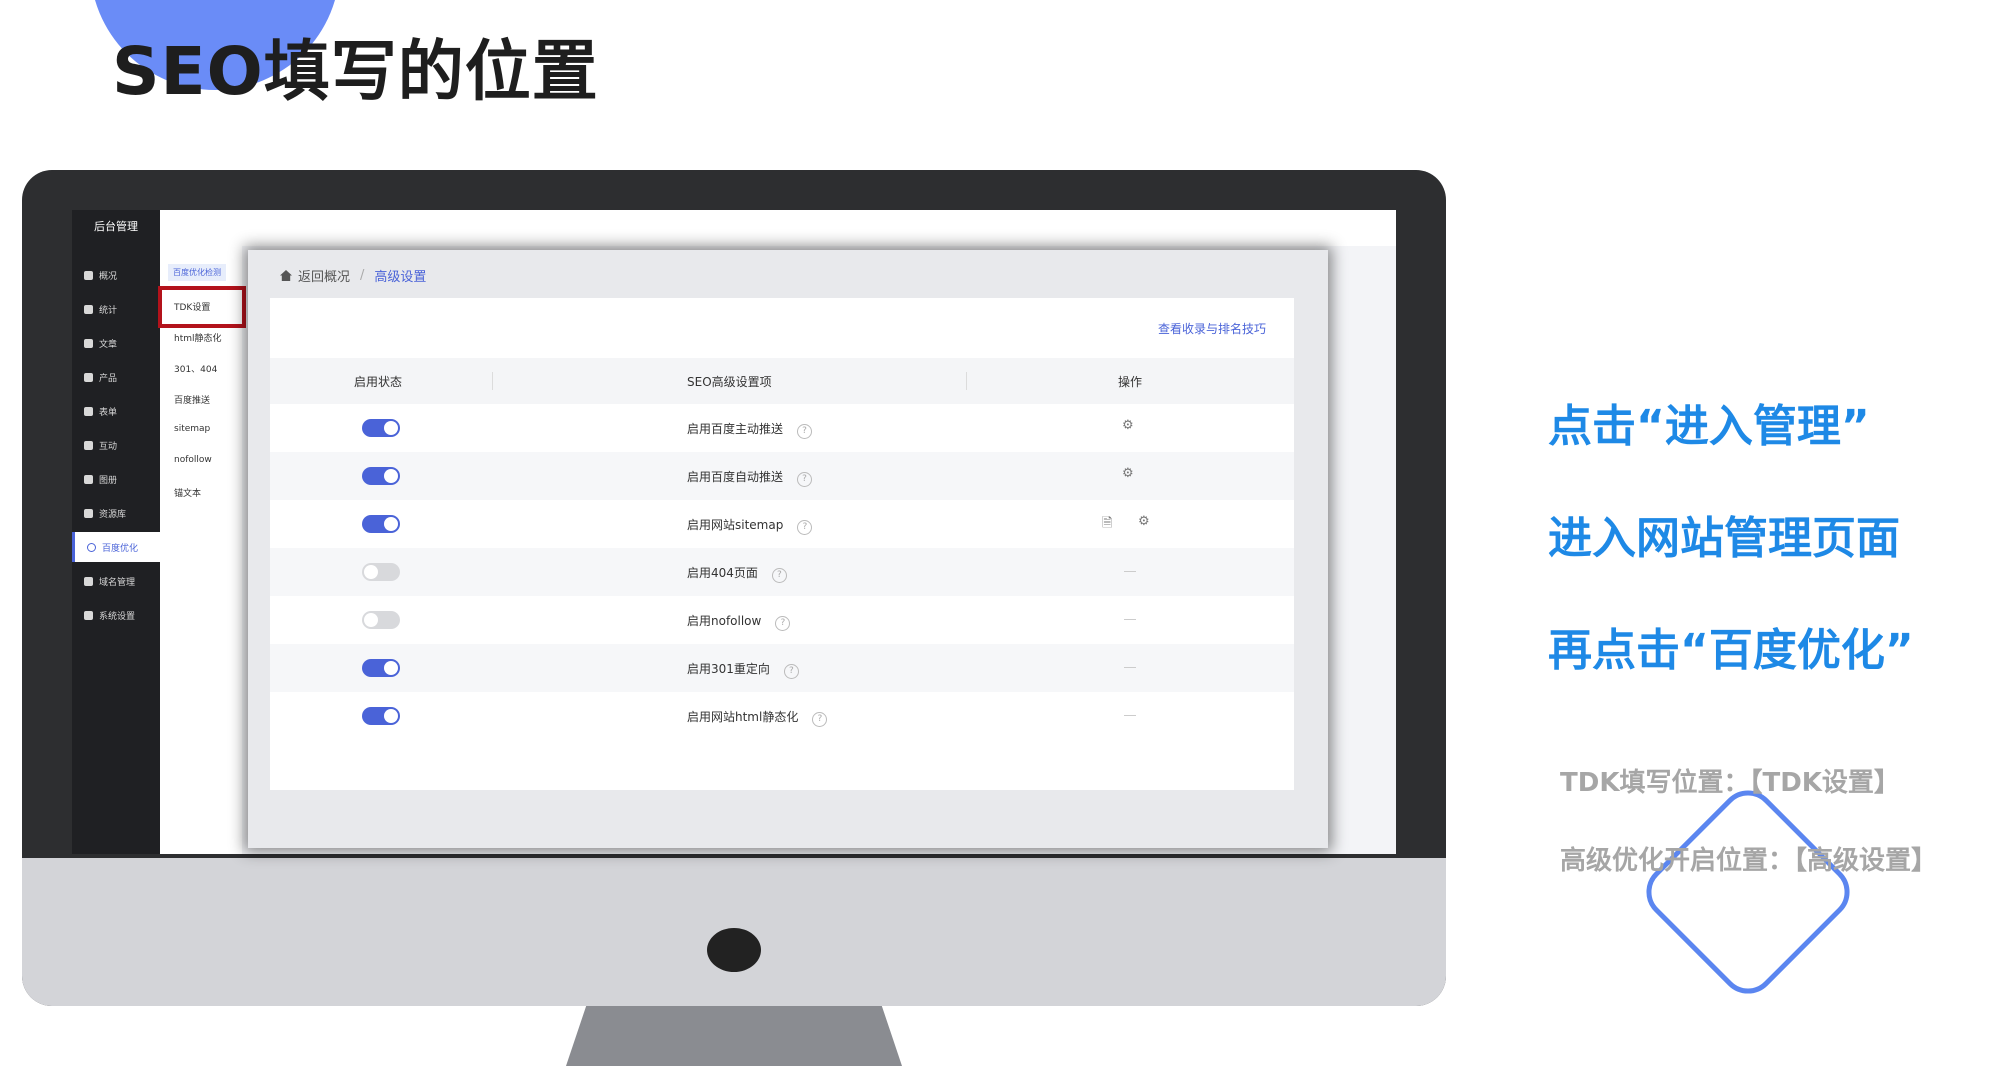 The width and height of the screenshot is (1989, 1066). I want to click on sidebar-item-label: 统计, so click(108, 310).